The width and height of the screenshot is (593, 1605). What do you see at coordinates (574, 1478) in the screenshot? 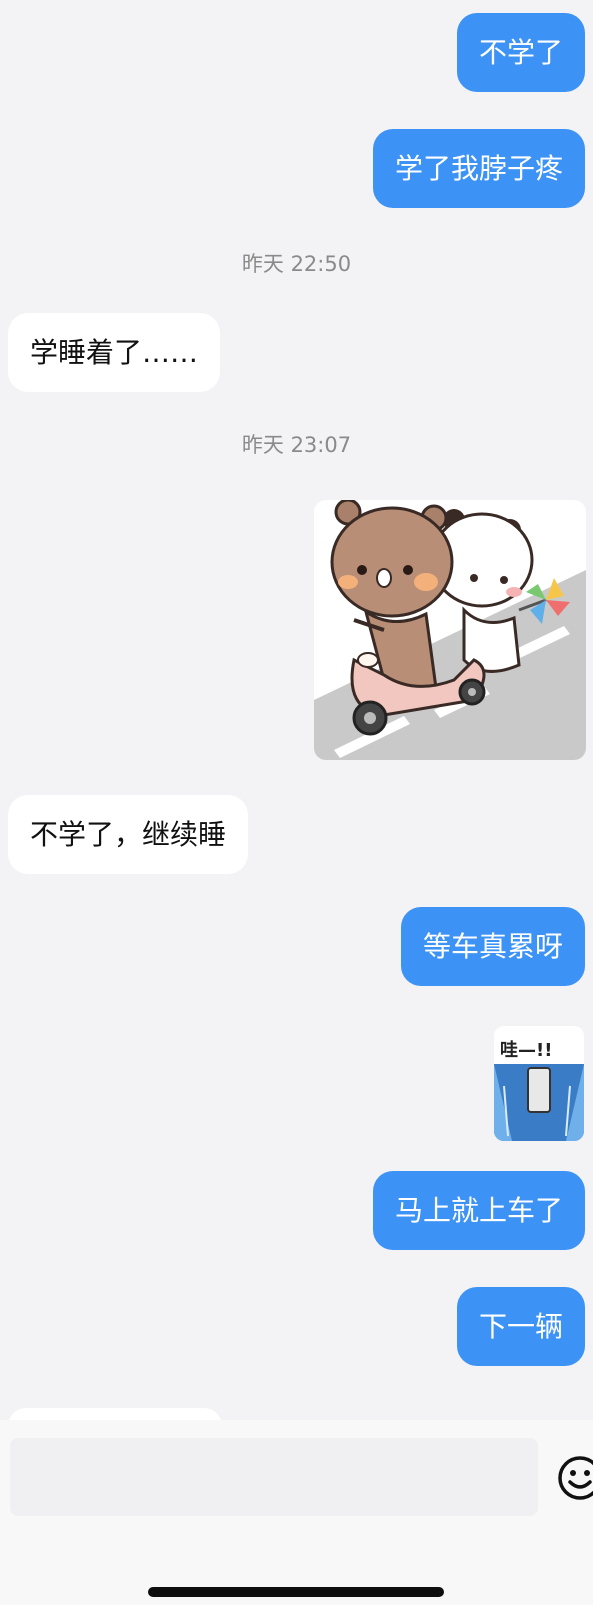
I see `smiley-face-icon` at bounding box center [574, 1478].